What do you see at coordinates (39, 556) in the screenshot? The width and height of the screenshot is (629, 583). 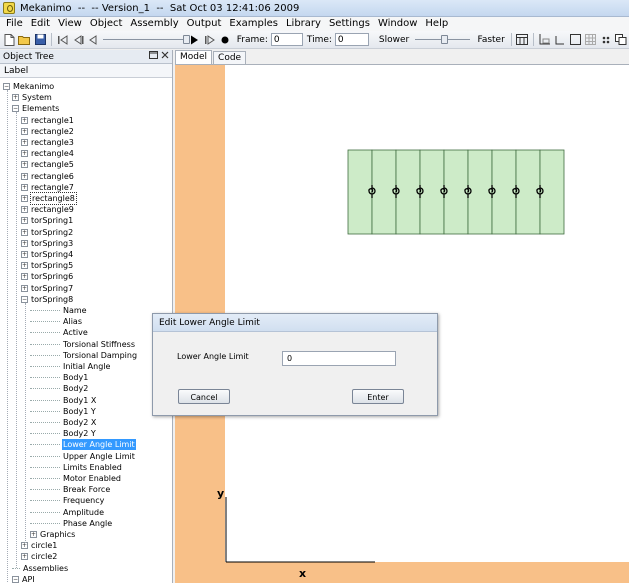 I see `tree-item: + circle2` at bounding box center [39, 556].